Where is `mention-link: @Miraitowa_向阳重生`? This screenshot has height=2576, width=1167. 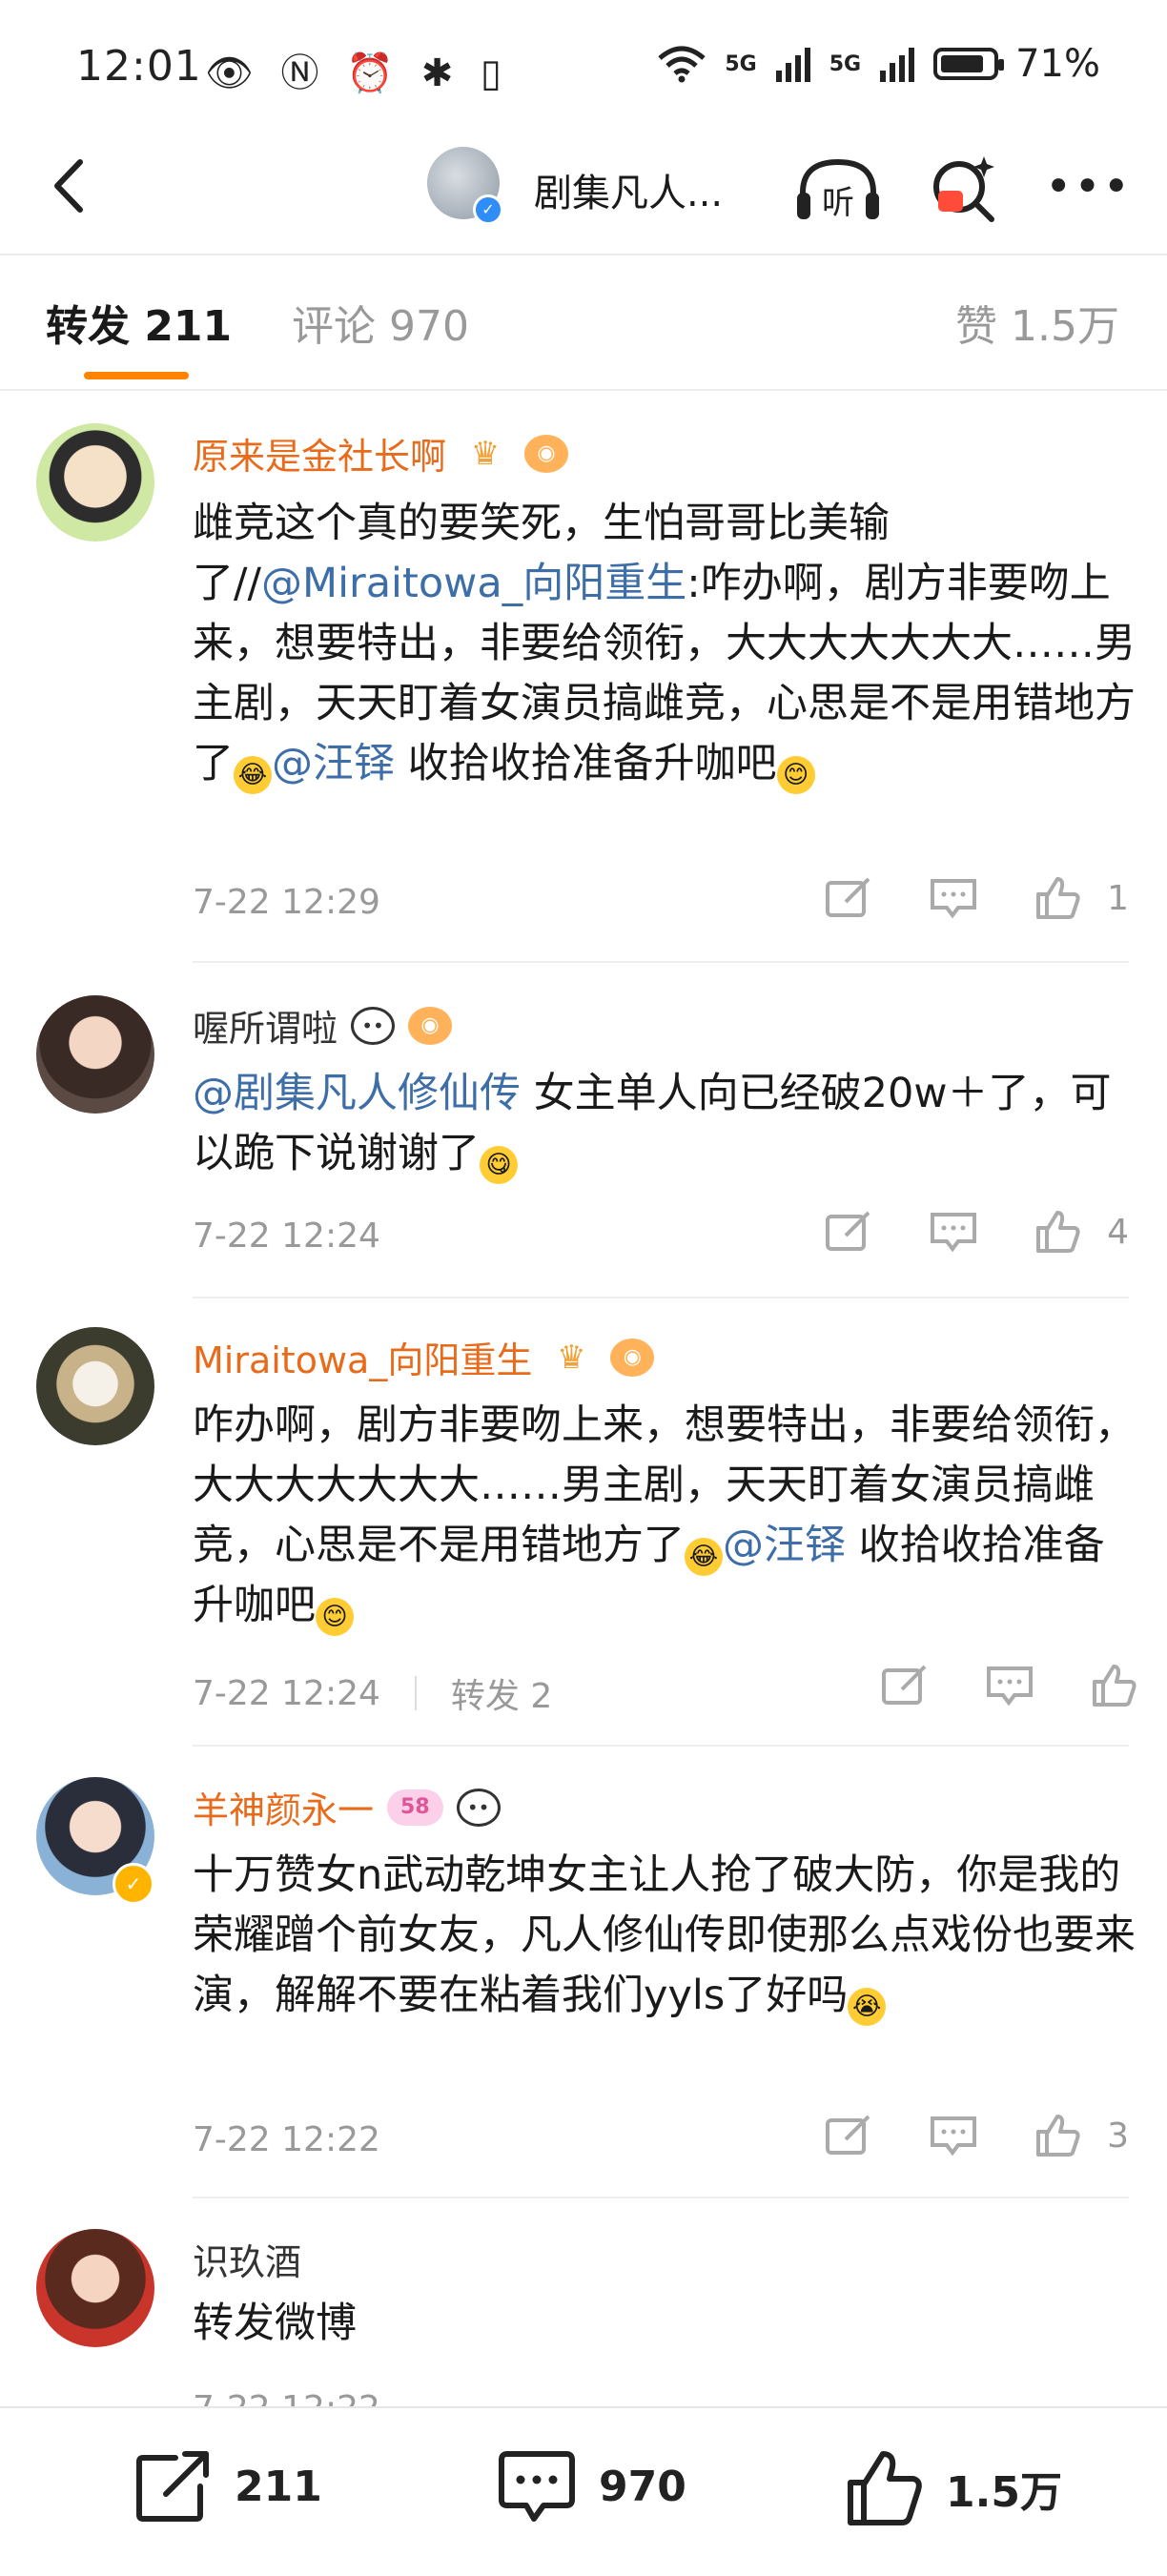
mention-link: @Miraitowa_向阳重生 is located at coordinates (473, 583).